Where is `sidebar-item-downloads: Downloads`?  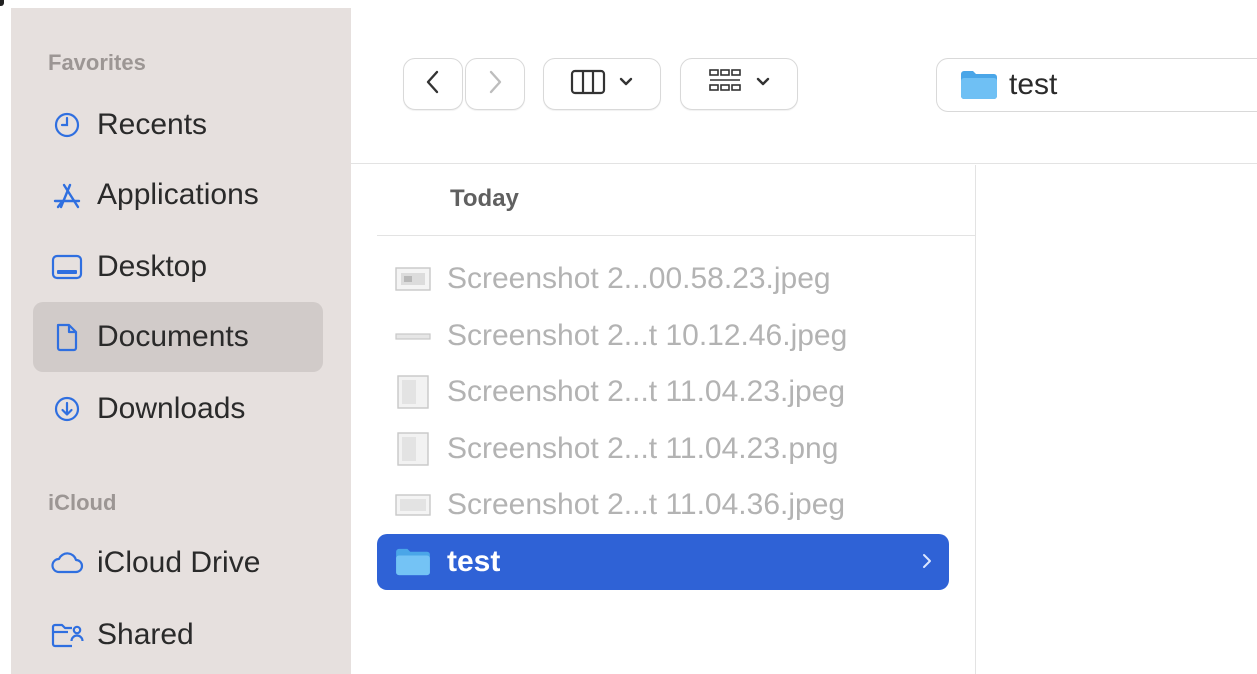
sidebar-item-downloads: Downloads is located at coordinates (178, 409).